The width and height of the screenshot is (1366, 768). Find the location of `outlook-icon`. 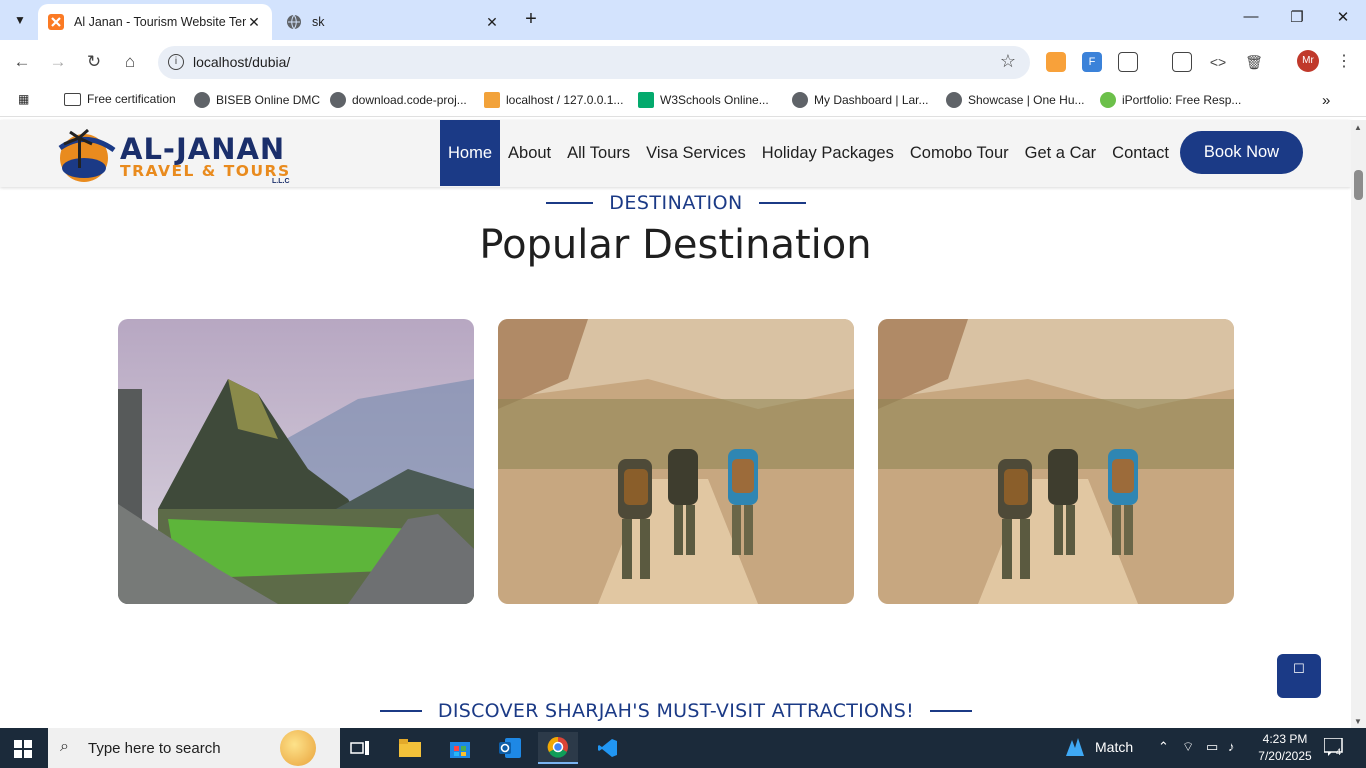

outlook-icon is located at coordinates (510, 748).